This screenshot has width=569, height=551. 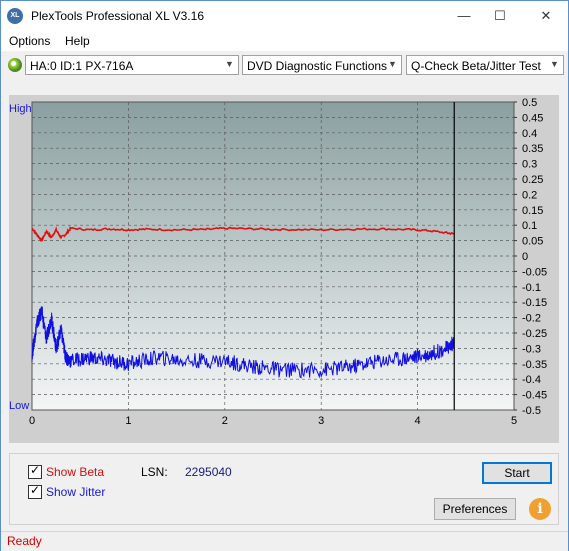 I want to click on right-tick-label: -0.45, so click(x=534, y=396).